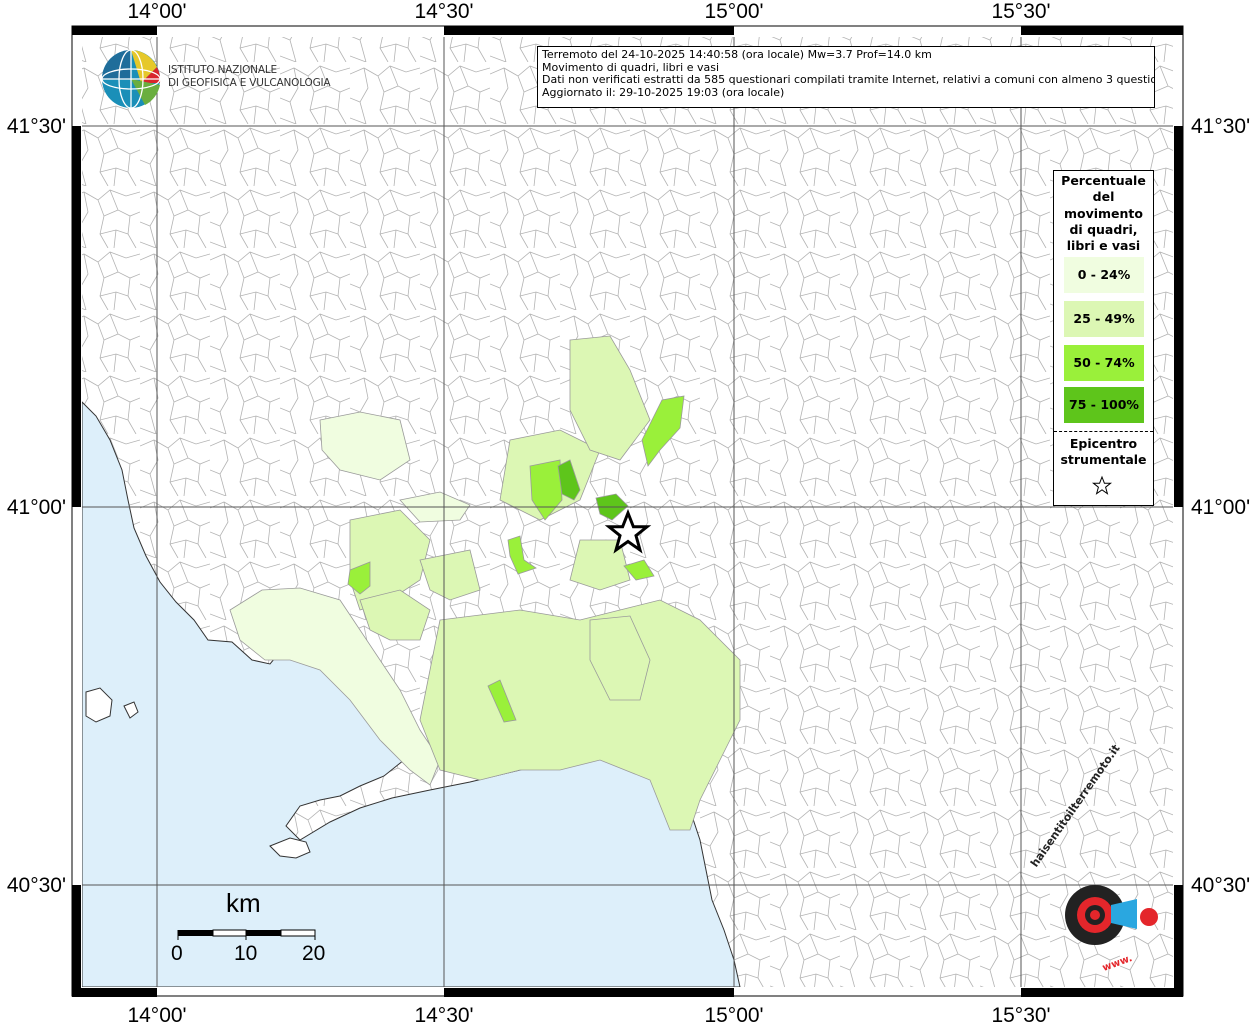 This screenshot has height=1024, width=1256. What do you see at coordinates (1103, 431) in the screenshot?
I see `legend-separator` at bounding box center [1103, 431].